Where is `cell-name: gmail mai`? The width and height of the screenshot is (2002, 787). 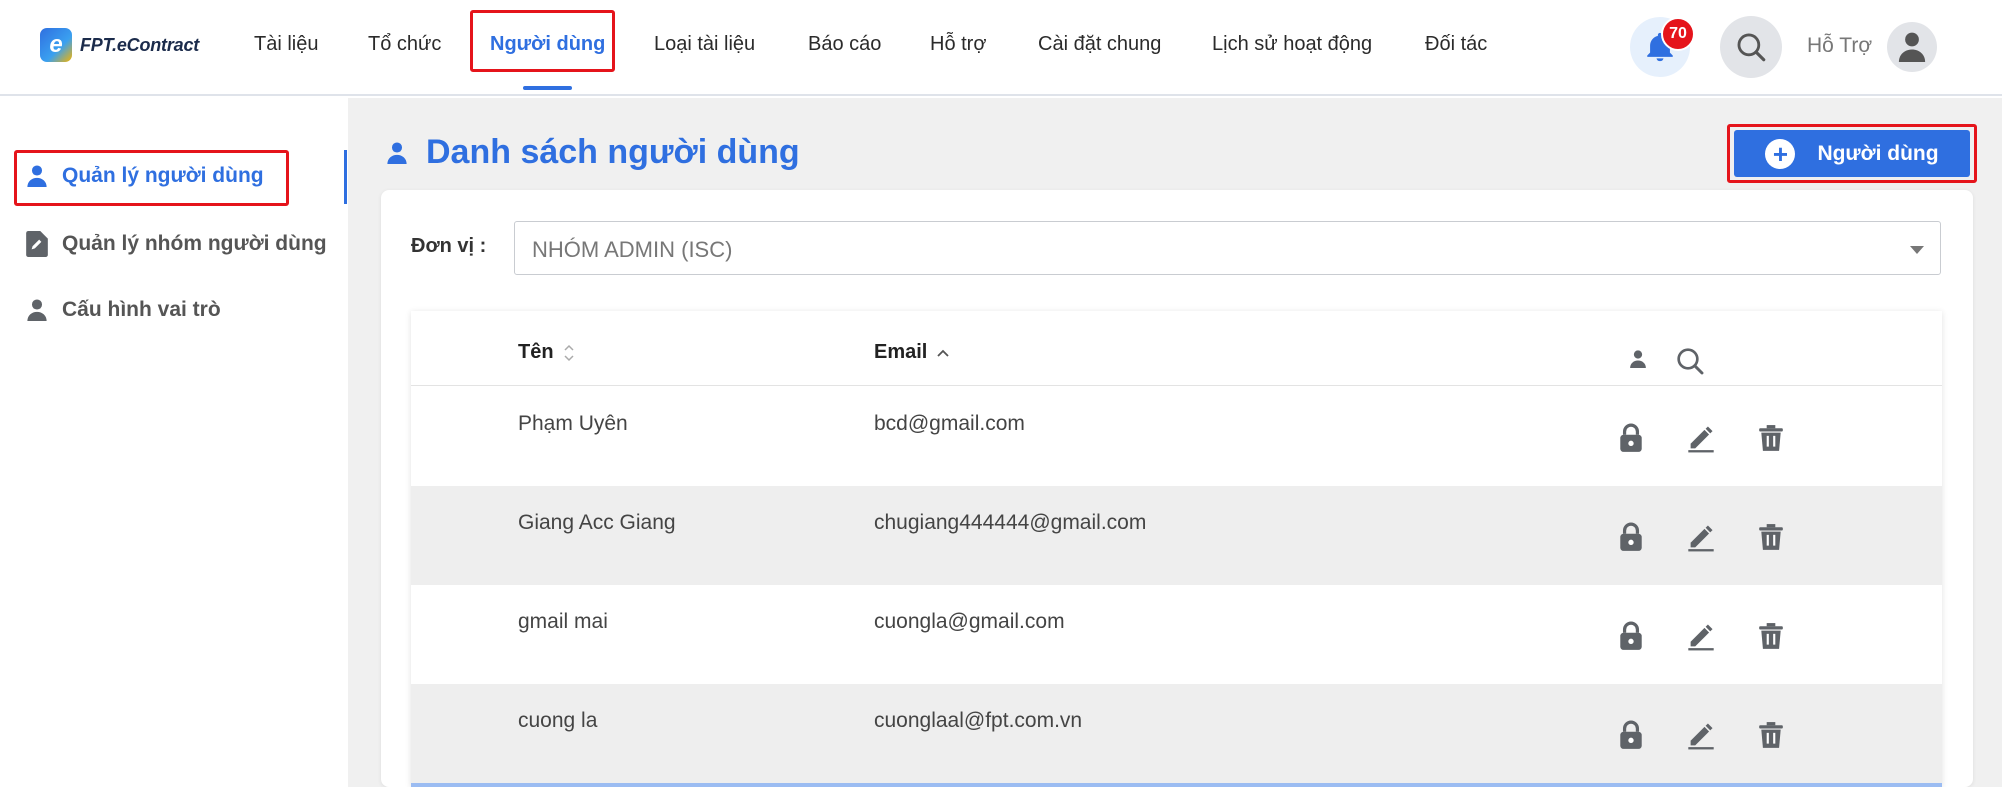
cell-name: gmail mai is located at coordinates (563, 621).